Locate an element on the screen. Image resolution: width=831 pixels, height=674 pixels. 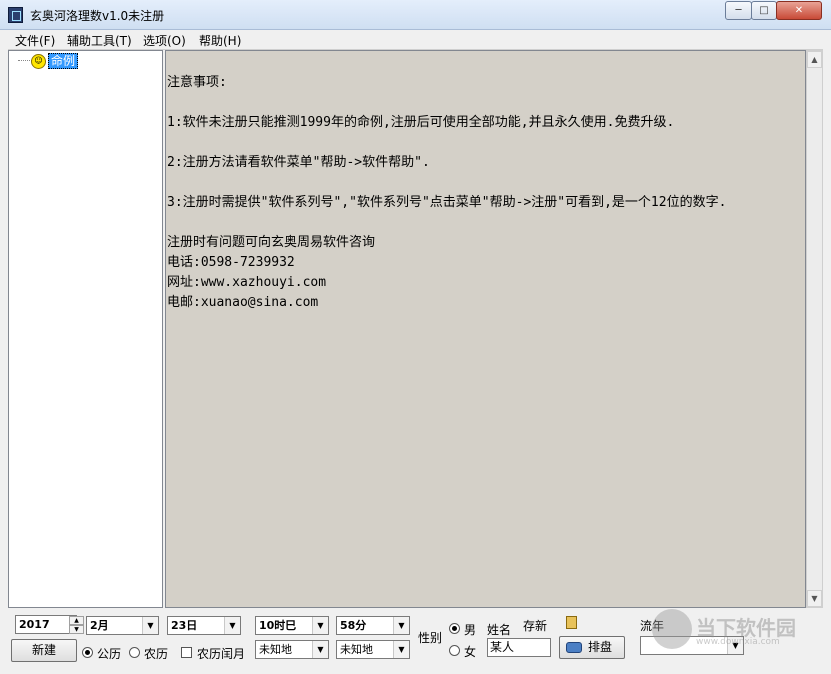
hour-select: 10时巳 ▼ is located at coordinates (292, 625).